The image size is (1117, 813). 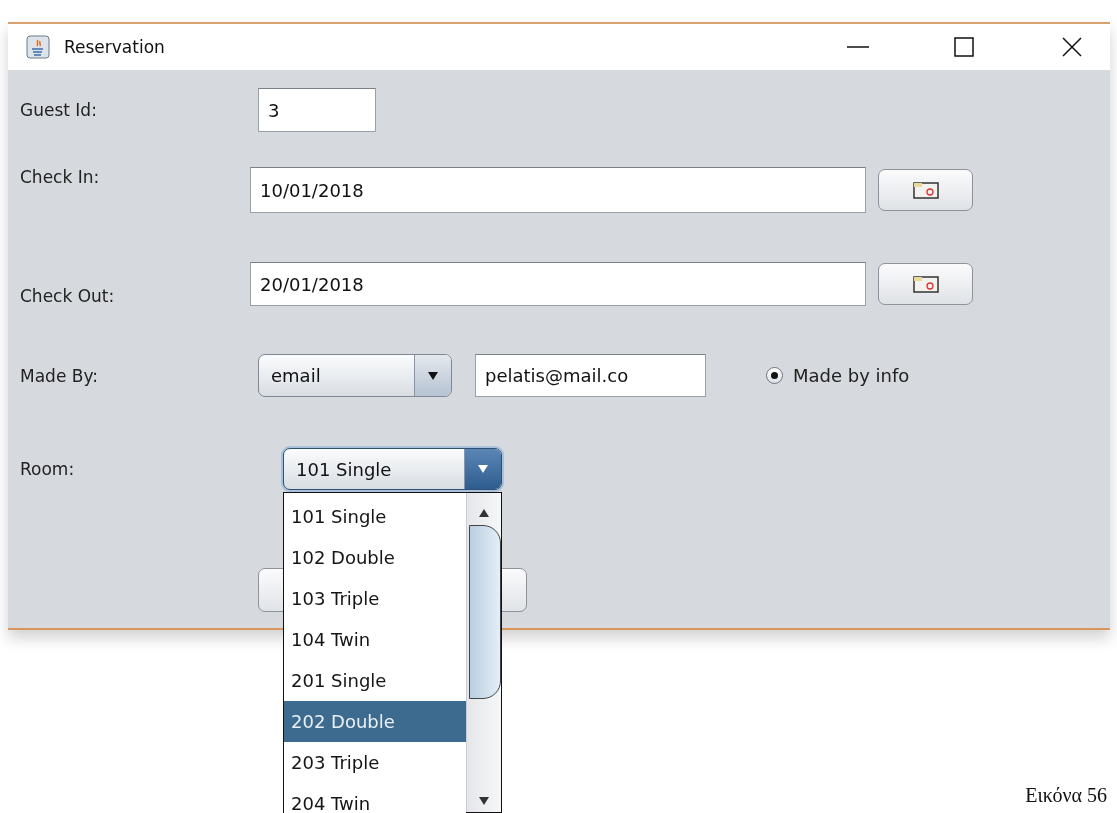 What do you see at coordinates (48, 469) in the screenshot?
I see `room-label: Room:` at bounding box center [48, 469].